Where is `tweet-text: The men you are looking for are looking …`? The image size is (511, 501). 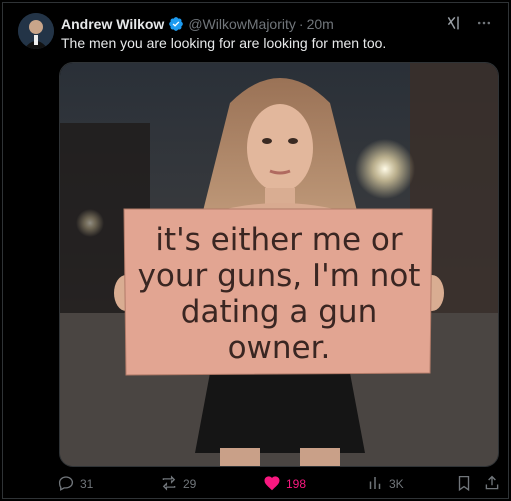
tweet-text: The men you are looking for are looking … is located at coordinates (224, 43).